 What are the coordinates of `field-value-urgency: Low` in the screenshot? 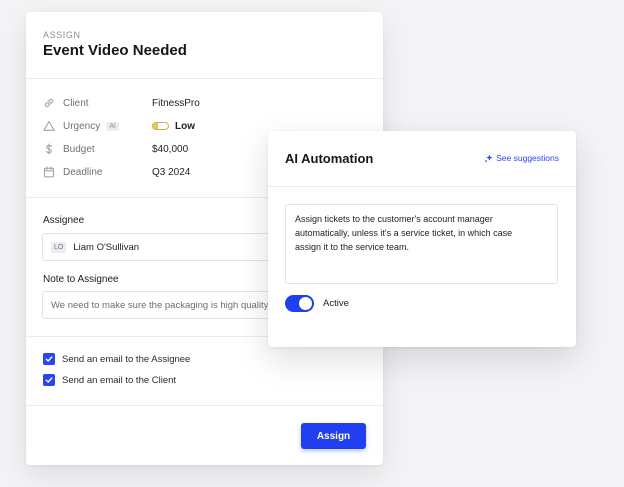 It's located at (173, 126).